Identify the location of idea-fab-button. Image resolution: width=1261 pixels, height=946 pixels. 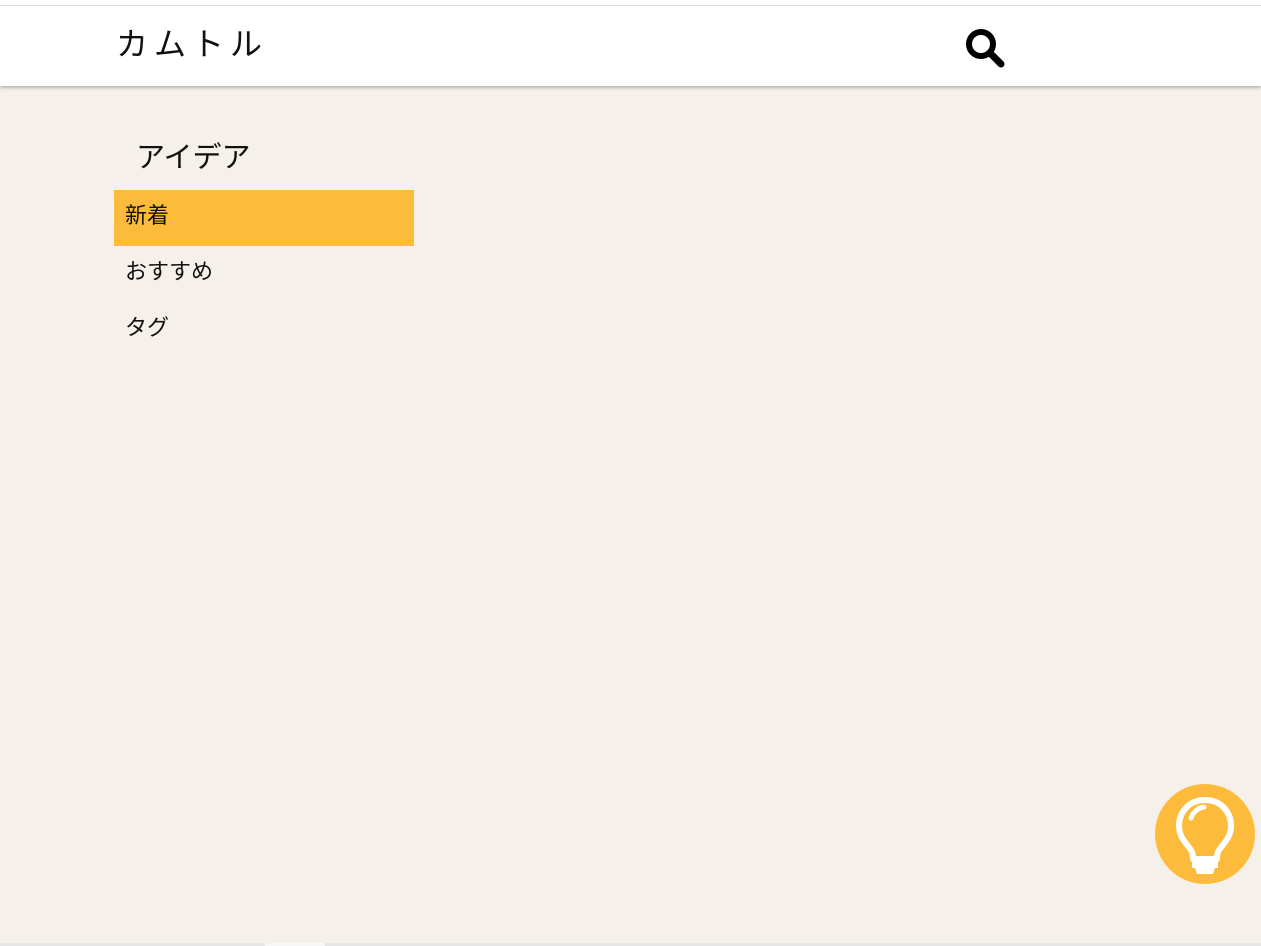
(1205, 834).